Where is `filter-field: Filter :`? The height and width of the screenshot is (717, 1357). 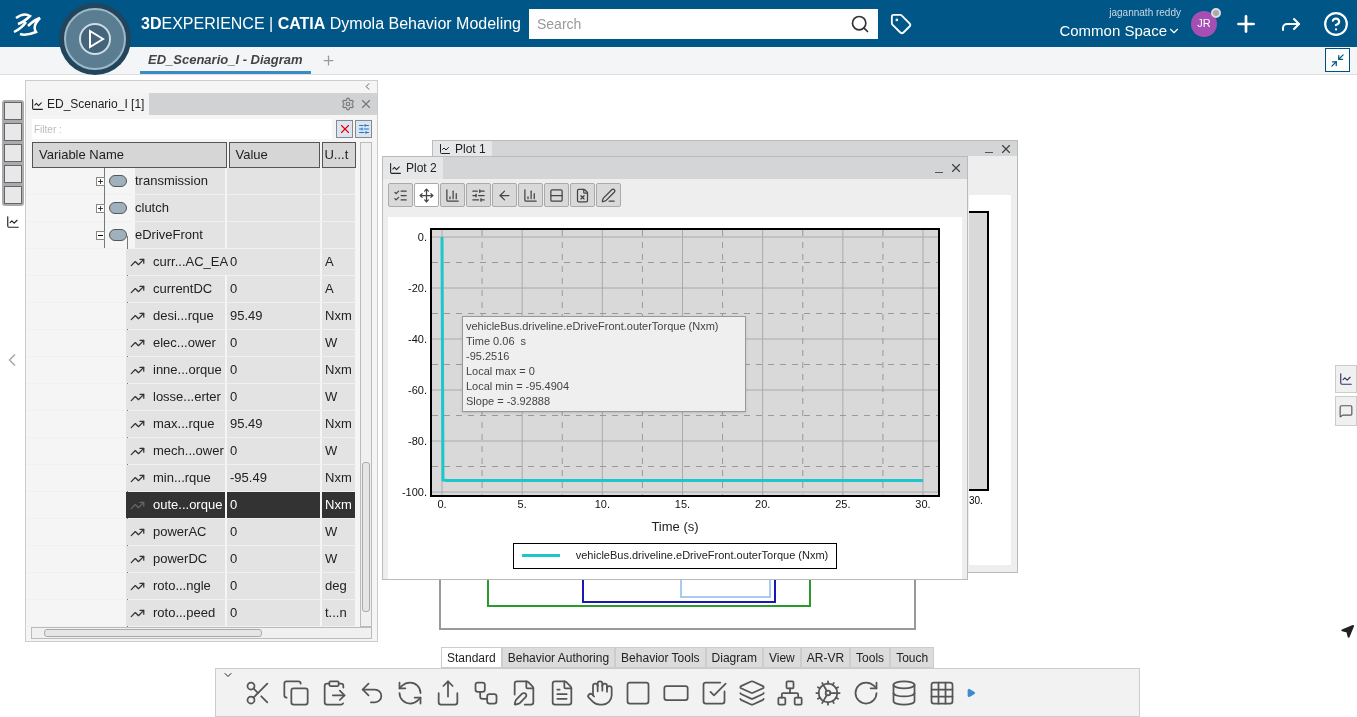
filter-field: Filter : is located at coordinates (182, 129).